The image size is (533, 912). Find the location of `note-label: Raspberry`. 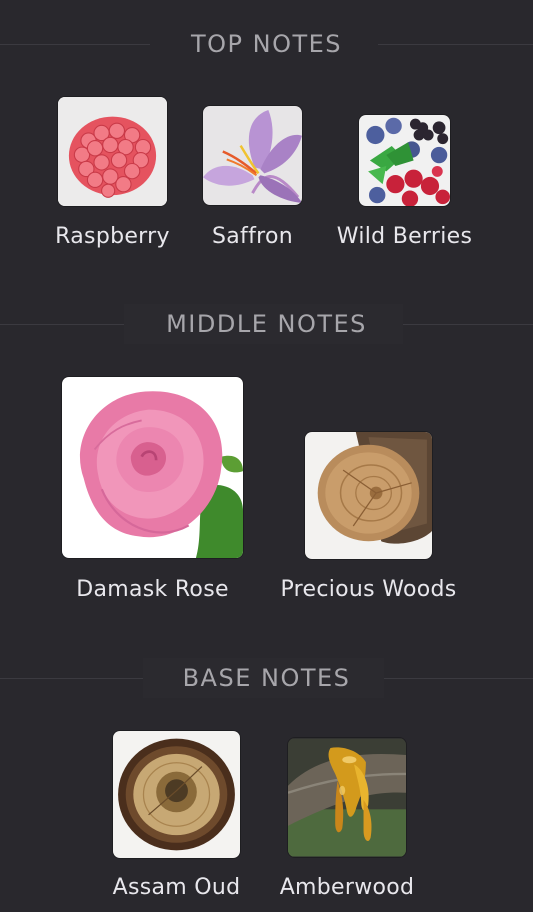

note-label: Raspberry is located at coordinates (112, 236).